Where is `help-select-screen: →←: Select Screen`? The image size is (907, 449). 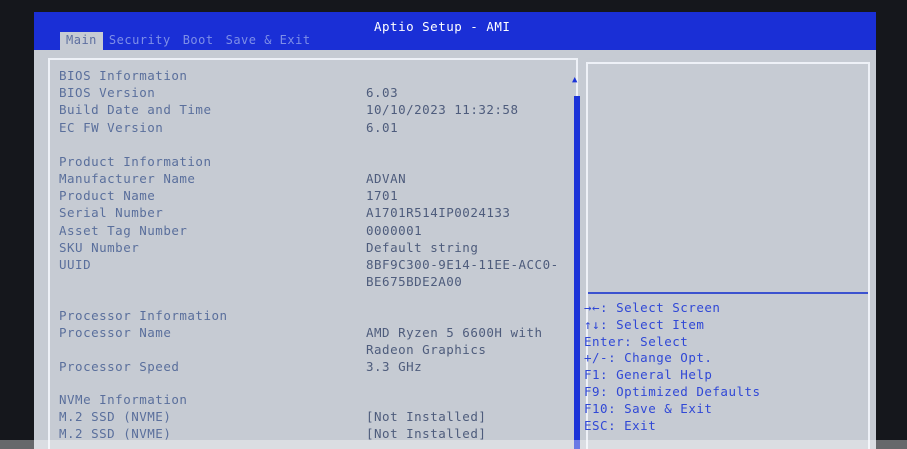 help-select-screen: →←: Select Screen is located at coordinates (652, 307).